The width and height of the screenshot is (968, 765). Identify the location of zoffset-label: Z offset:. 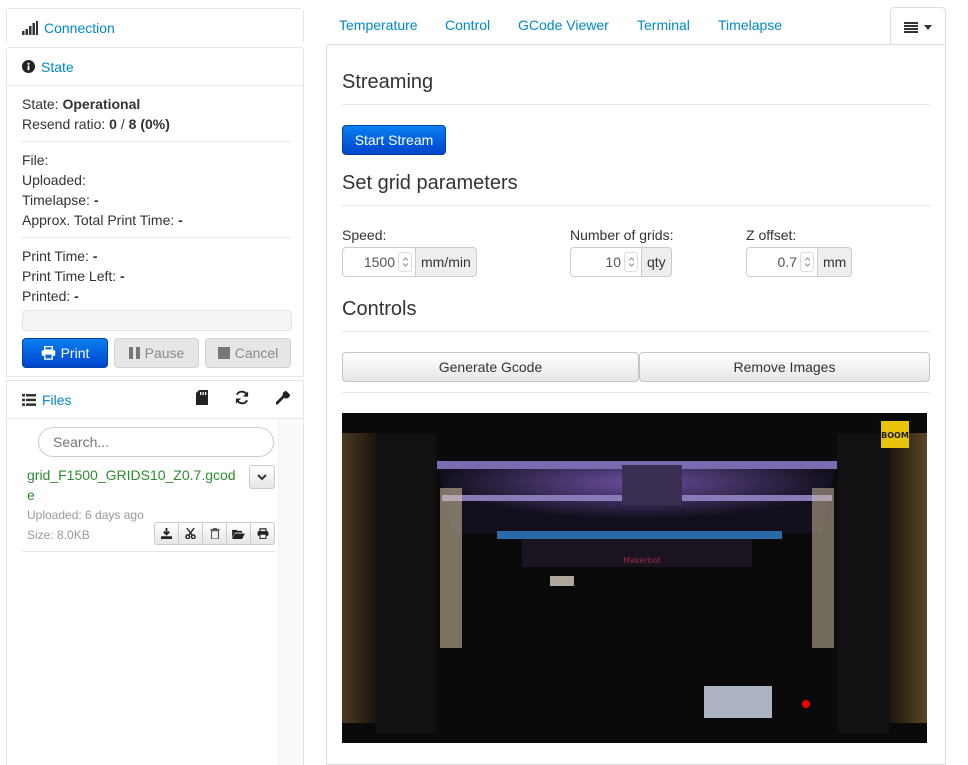
(771, 235).